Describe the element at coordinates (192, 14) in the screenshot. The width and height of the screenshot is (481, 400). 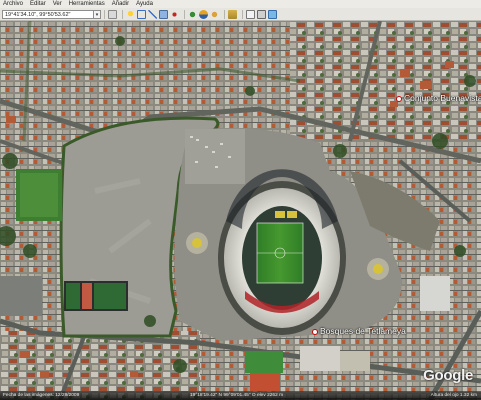
I see `historical-imagery-icon` at that location.